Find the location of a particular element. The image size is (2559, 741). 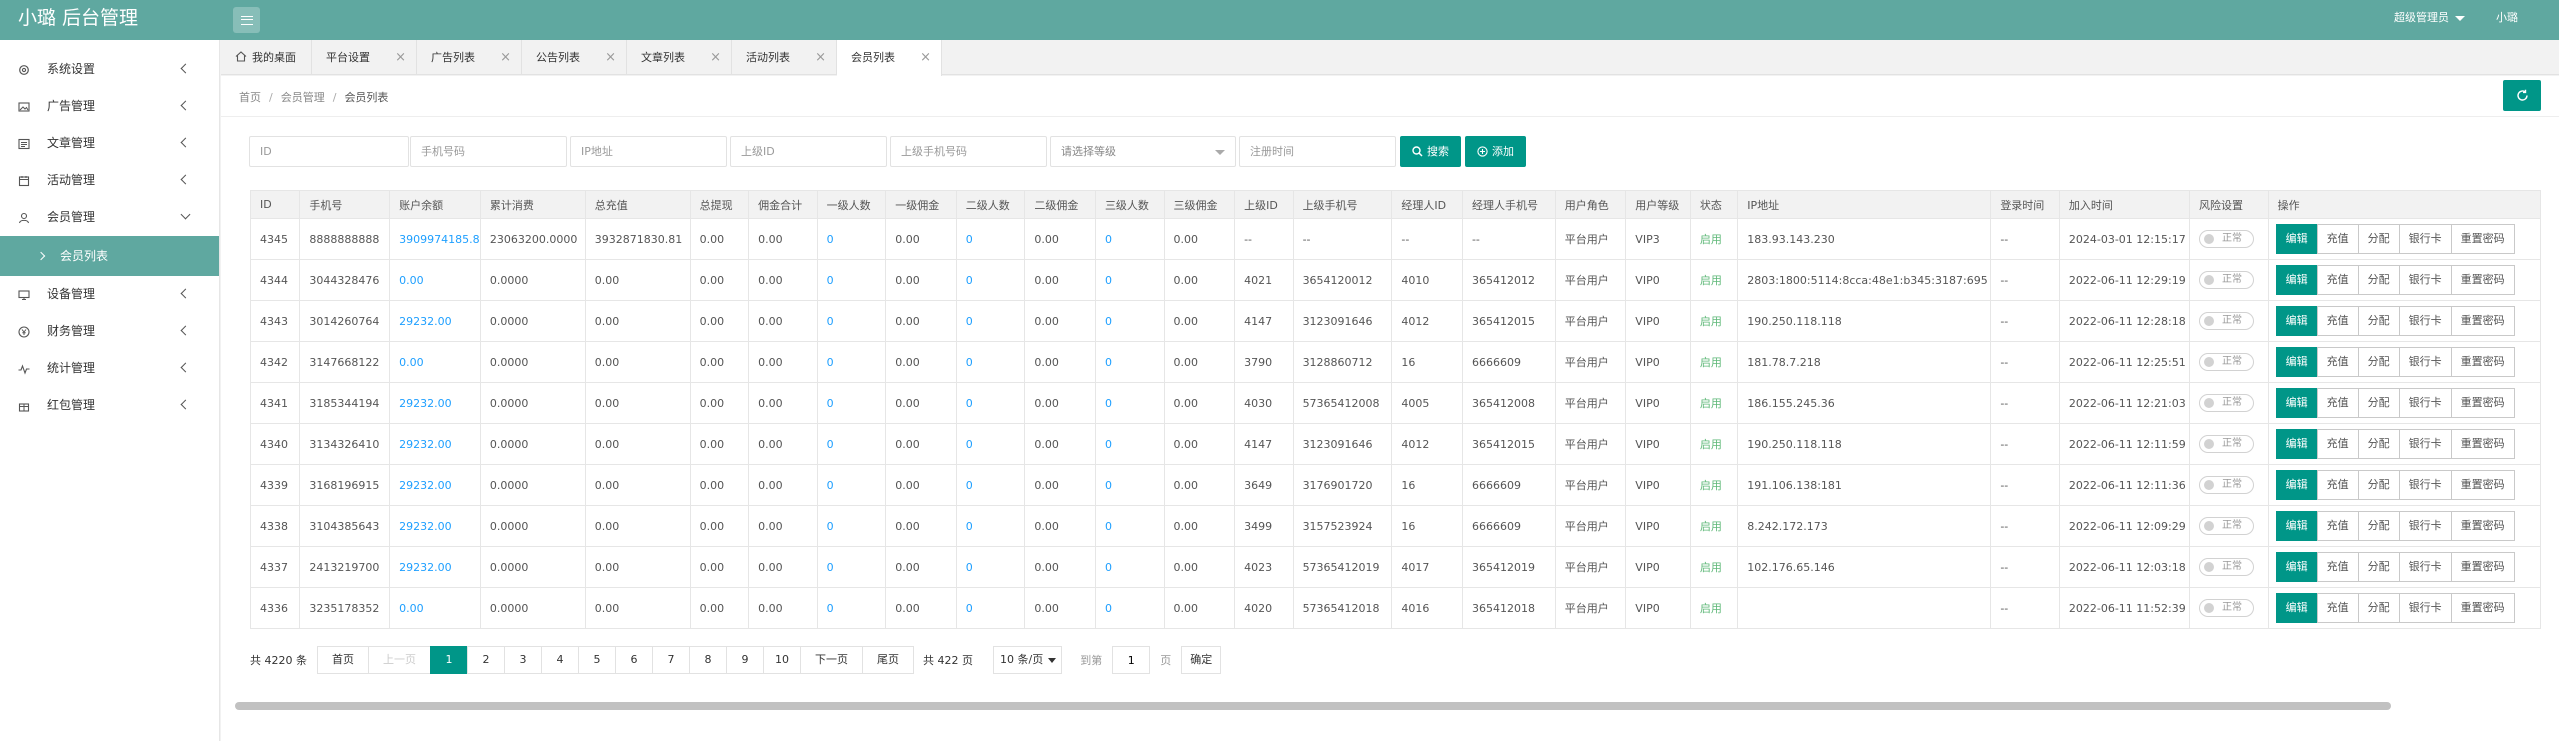

pager-page-2: 2 is located at coordinates (486, 660).